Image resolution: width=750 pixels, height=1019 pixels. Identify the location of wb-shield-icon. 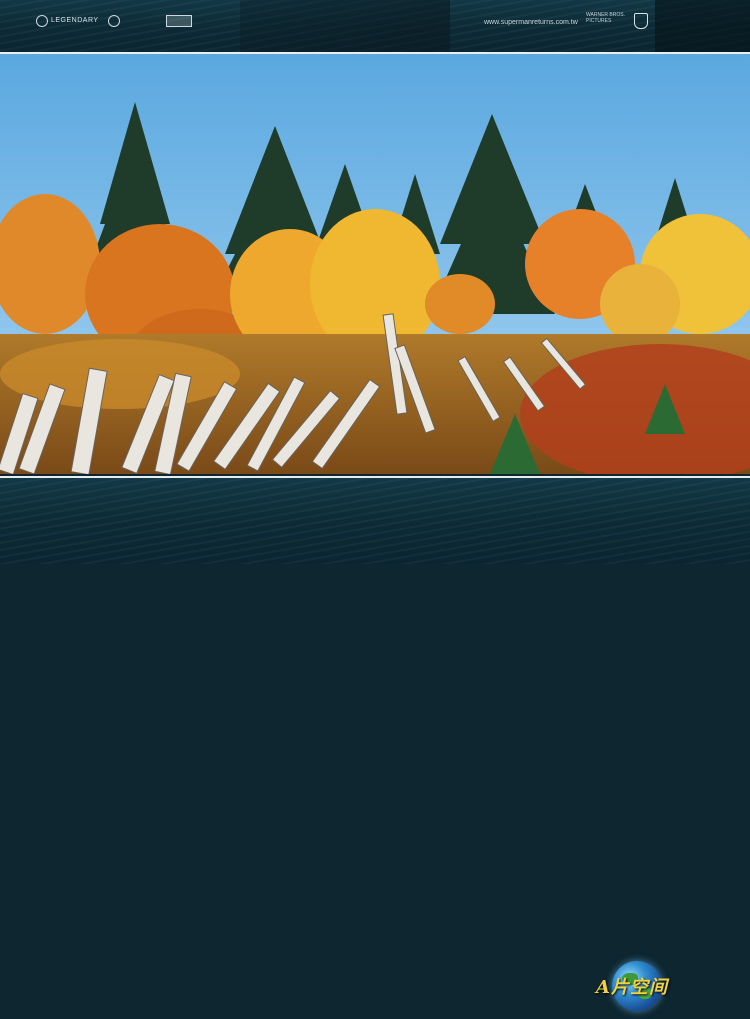
(641, 21).